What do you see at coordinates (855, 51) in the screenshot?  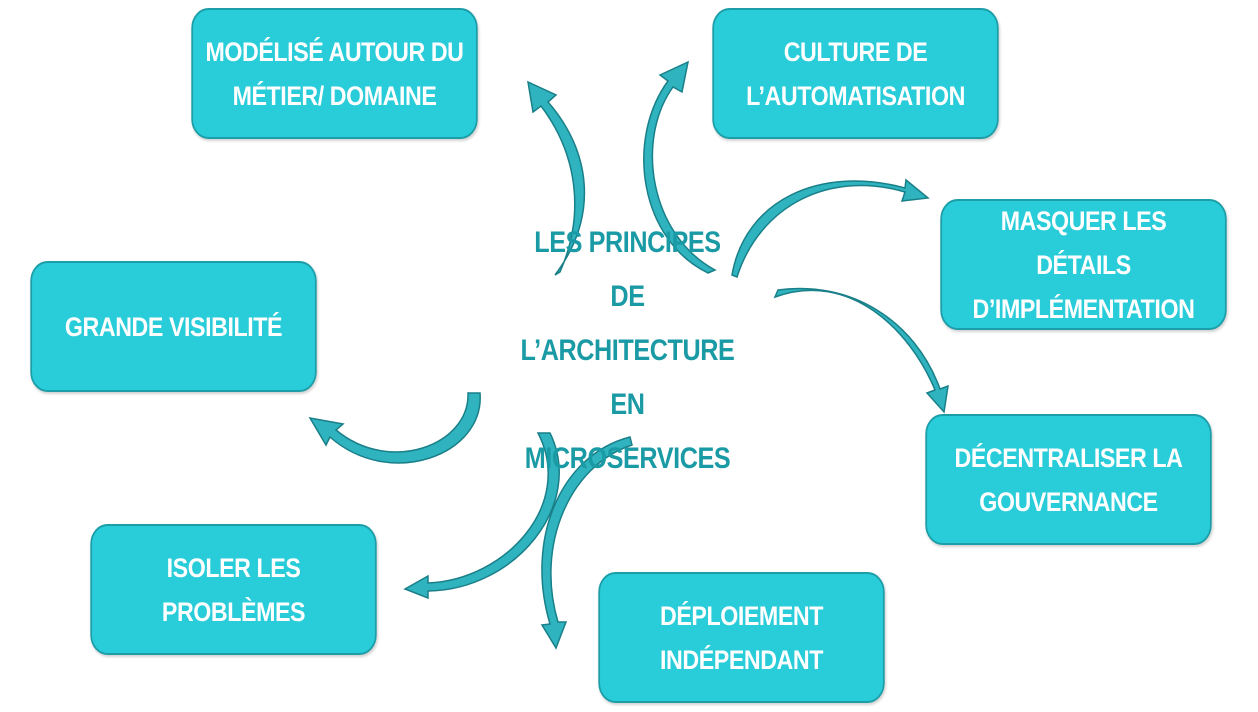 I see `node-culture-line-1: CULTURE DE` at bounding box center [855, 51].